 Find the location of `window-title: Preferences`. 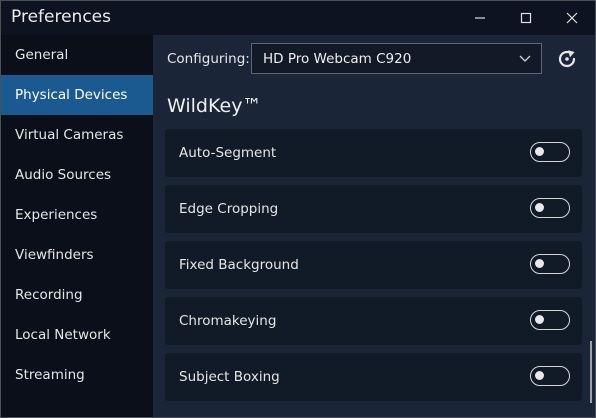

window-title: Preferences is located at coordinates (61, 17).